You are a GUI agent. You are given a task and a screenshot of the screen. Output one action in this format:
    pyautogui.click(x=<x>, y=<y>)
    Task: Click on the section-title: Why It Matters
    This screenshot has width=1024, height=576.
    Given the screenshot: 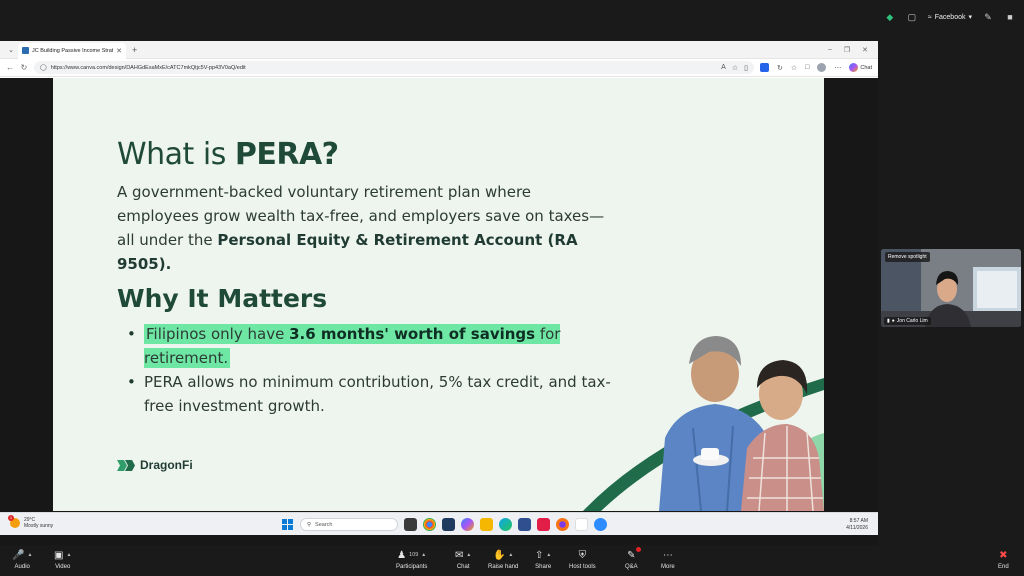 What is the action you would take?
    pyautogui.click(x=222, y=298)
    